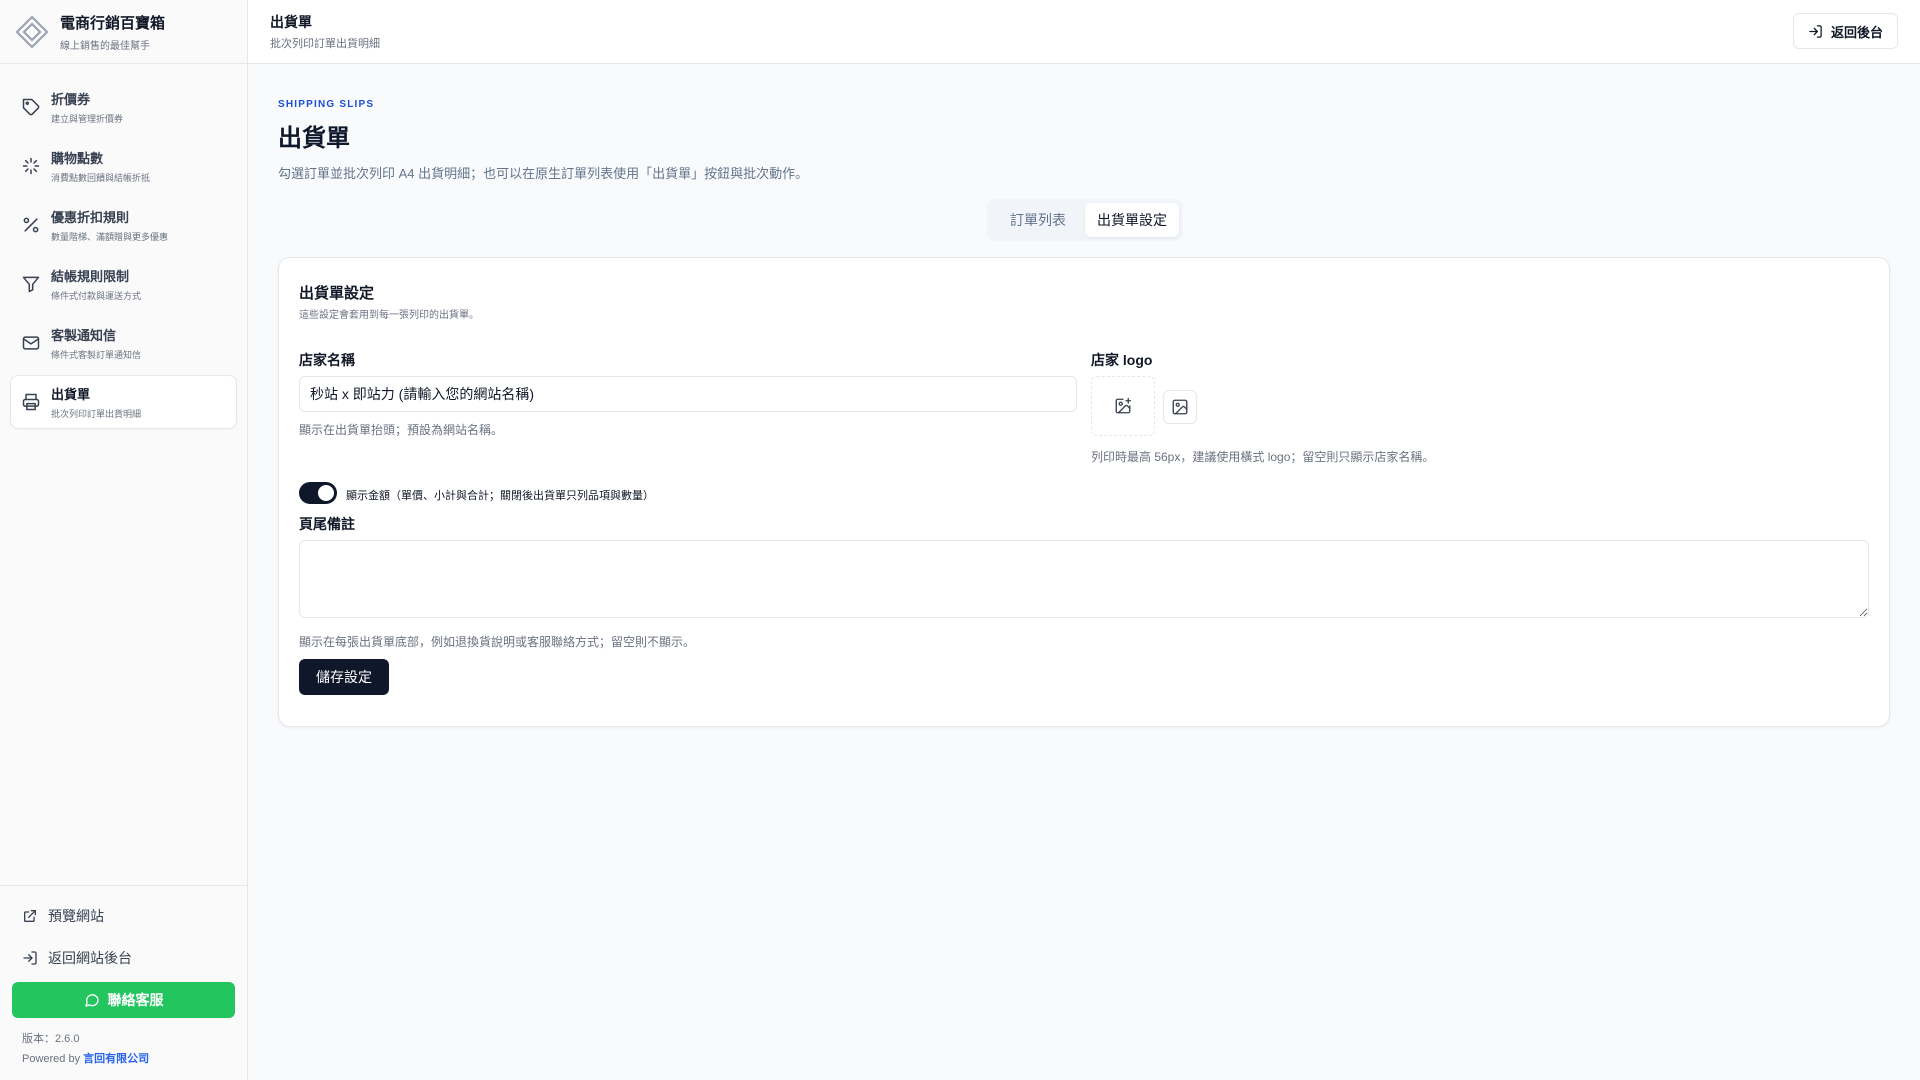 The image size is (1920, 1080). Describe the element at coordinates (53, 1059) in the screenshot. I see `powered-by-prefix: Powered by` at that location.